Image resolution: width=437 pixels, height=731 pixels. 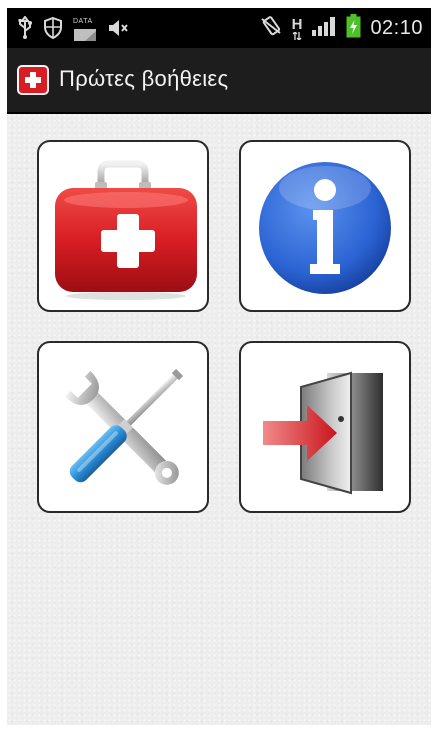 What do you see at coordinates (144, 78) in the screenshot?
I see `app-title: Πρώτες βοήθειες` at bounding box center [144, 78].